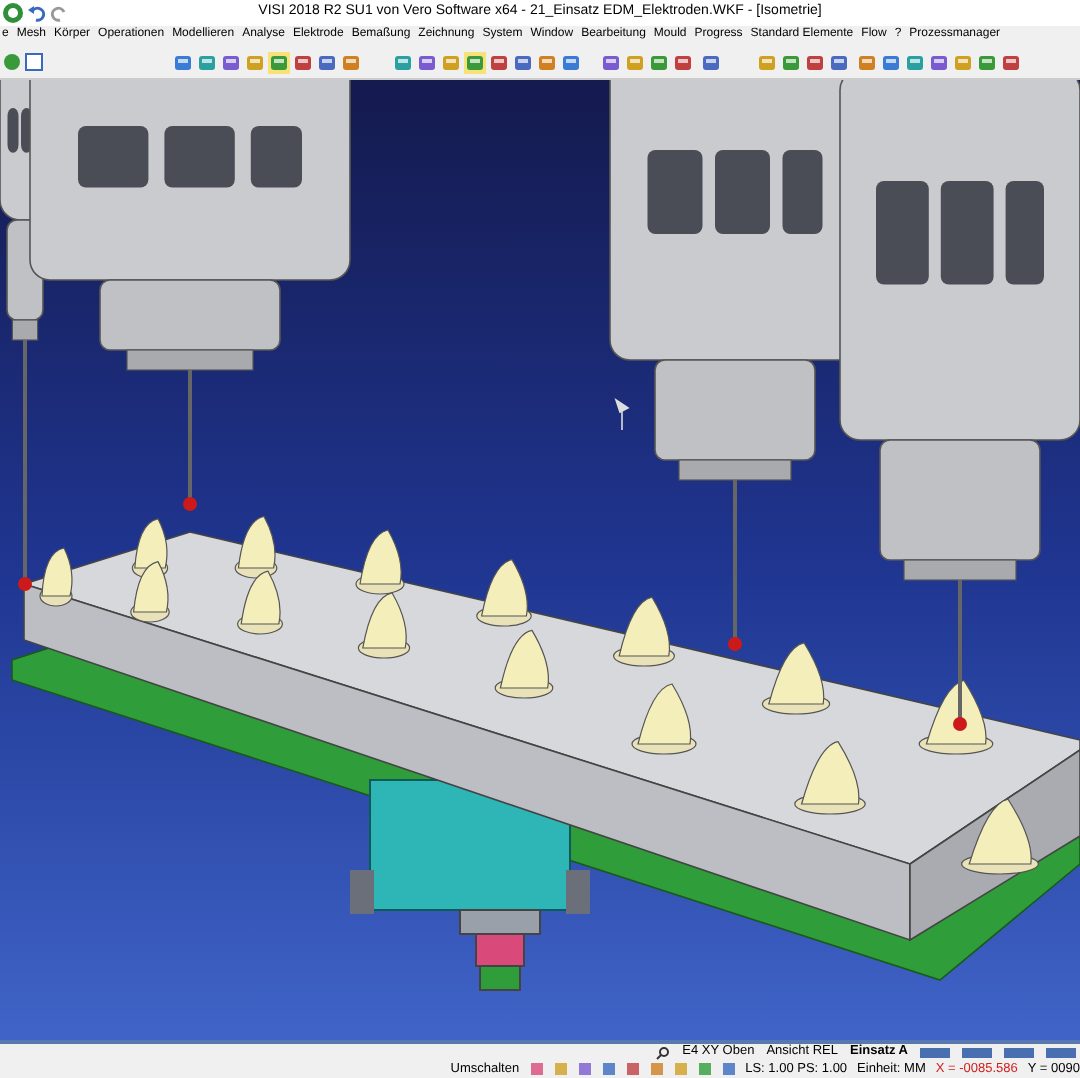 This screenshot has width=1080, height=1078. I want to click on redo-icon, so click(59, 13).